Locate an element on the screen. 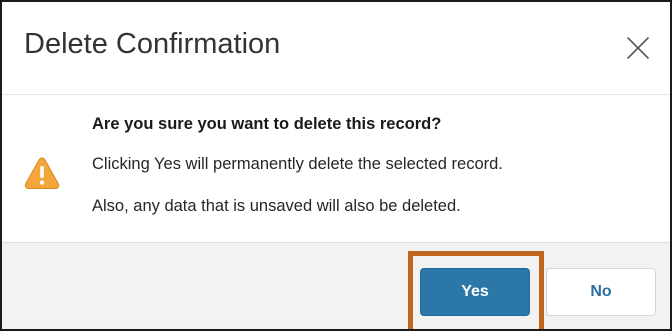 Image resolution: width=672 pixels, height=331 pixels. close-button is located at coordinates (638, 48).